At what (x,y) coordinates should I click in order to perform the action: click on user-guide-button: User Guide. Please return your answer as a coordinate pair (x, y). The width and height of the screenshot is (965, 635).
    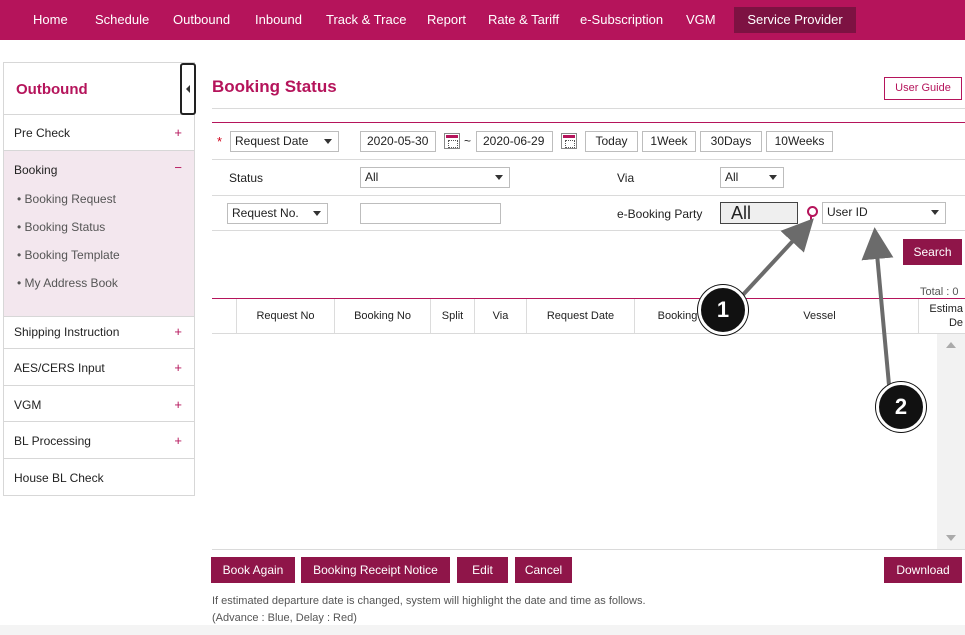
    Looking at the image, I should click on (923, 88).